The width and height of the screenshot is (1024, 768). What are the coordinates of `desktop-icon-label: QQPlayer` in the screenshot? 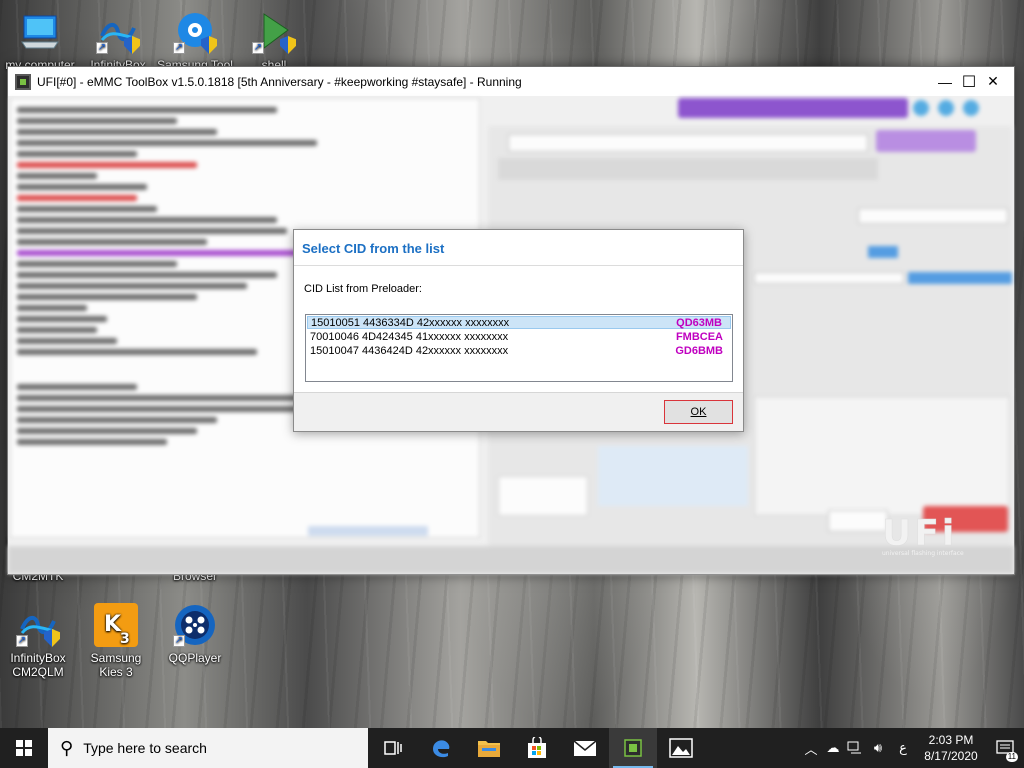 It's located at (195, 658).